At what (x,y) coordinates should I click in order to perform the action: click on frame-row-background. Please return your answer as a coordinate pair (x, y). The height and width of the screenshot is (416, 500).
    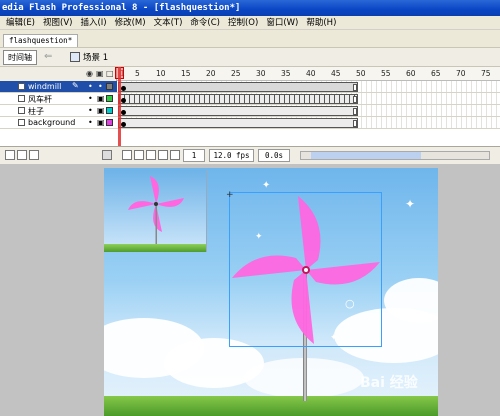
    Looking at the image, I should click on (308, 123).